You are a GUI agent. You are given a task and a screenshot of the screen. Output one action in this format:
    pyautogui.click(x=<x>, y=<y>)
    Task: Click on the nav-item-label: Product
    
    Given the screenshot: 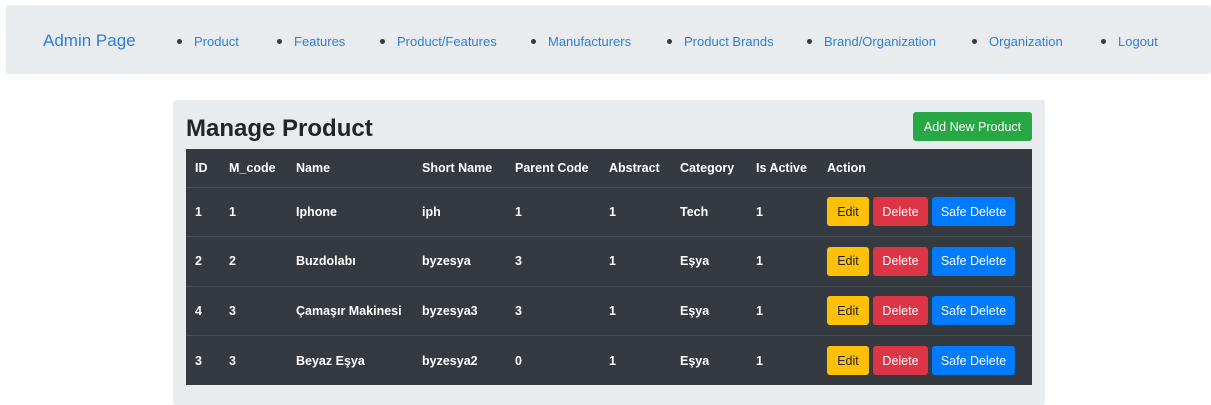 What is the action you would take?
    pyautogui.click(x=216, y=41)
    